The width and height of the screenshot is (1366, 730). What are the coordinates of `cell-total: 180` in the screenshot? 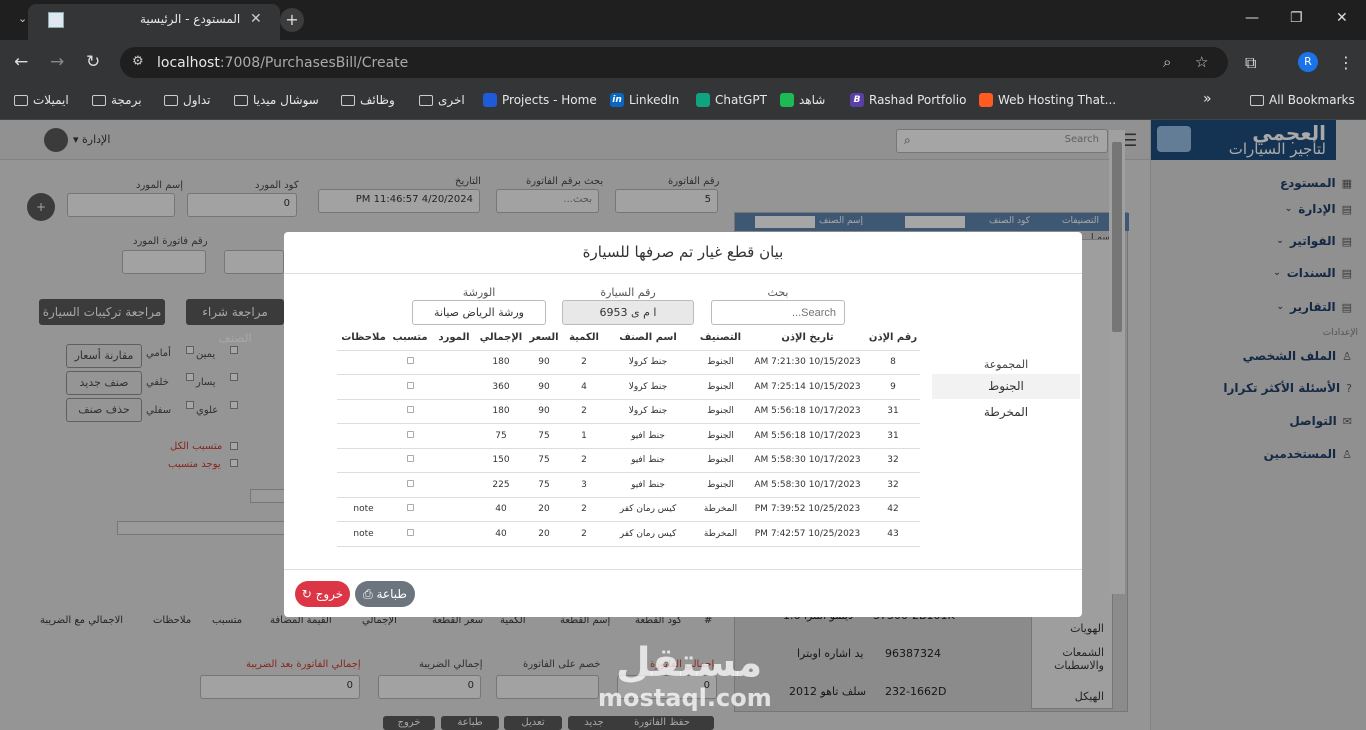 It's located at (501, 362).